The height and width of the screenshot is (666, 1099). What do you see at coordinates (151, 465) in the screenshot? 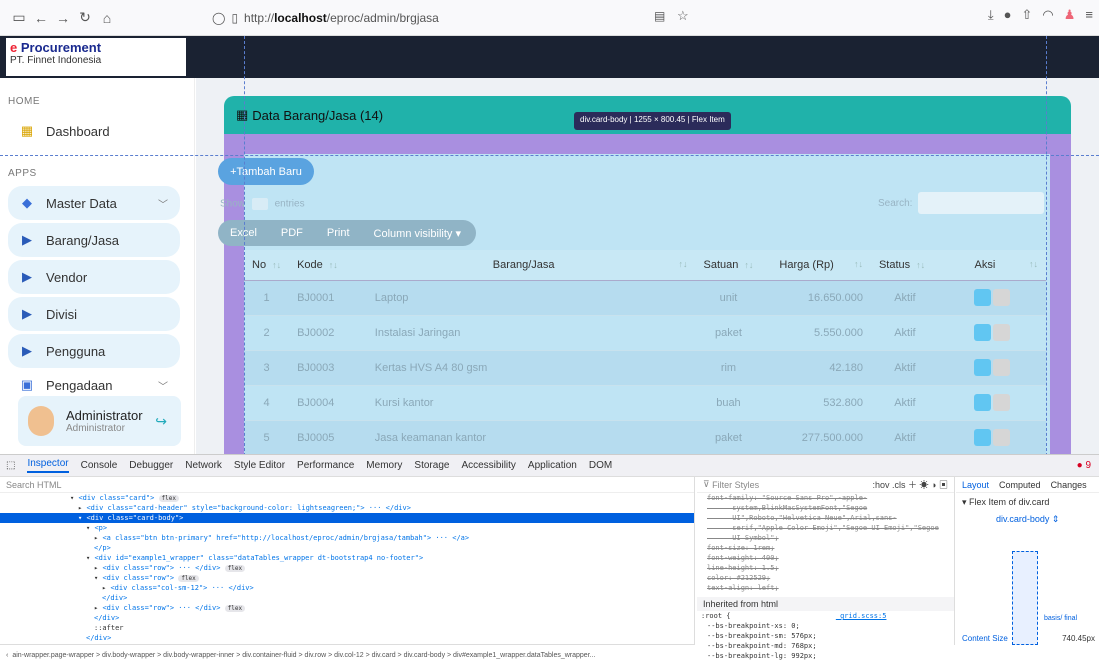
I see `tab-debugger: Debugger` at bounding box center [151, 465].